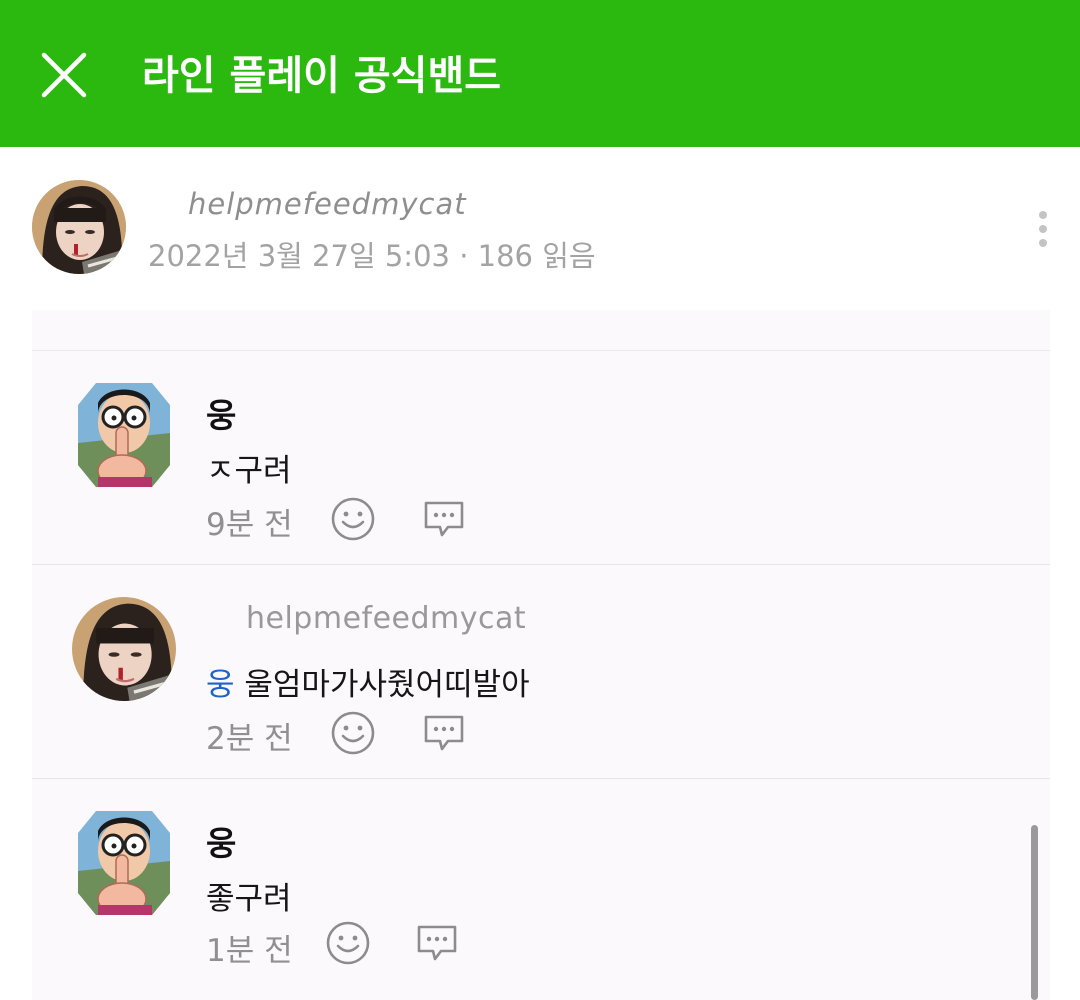  I want to click on post-meta: 2022년 3월 27일 5:03 · 186 읽음, so click(372, 256).